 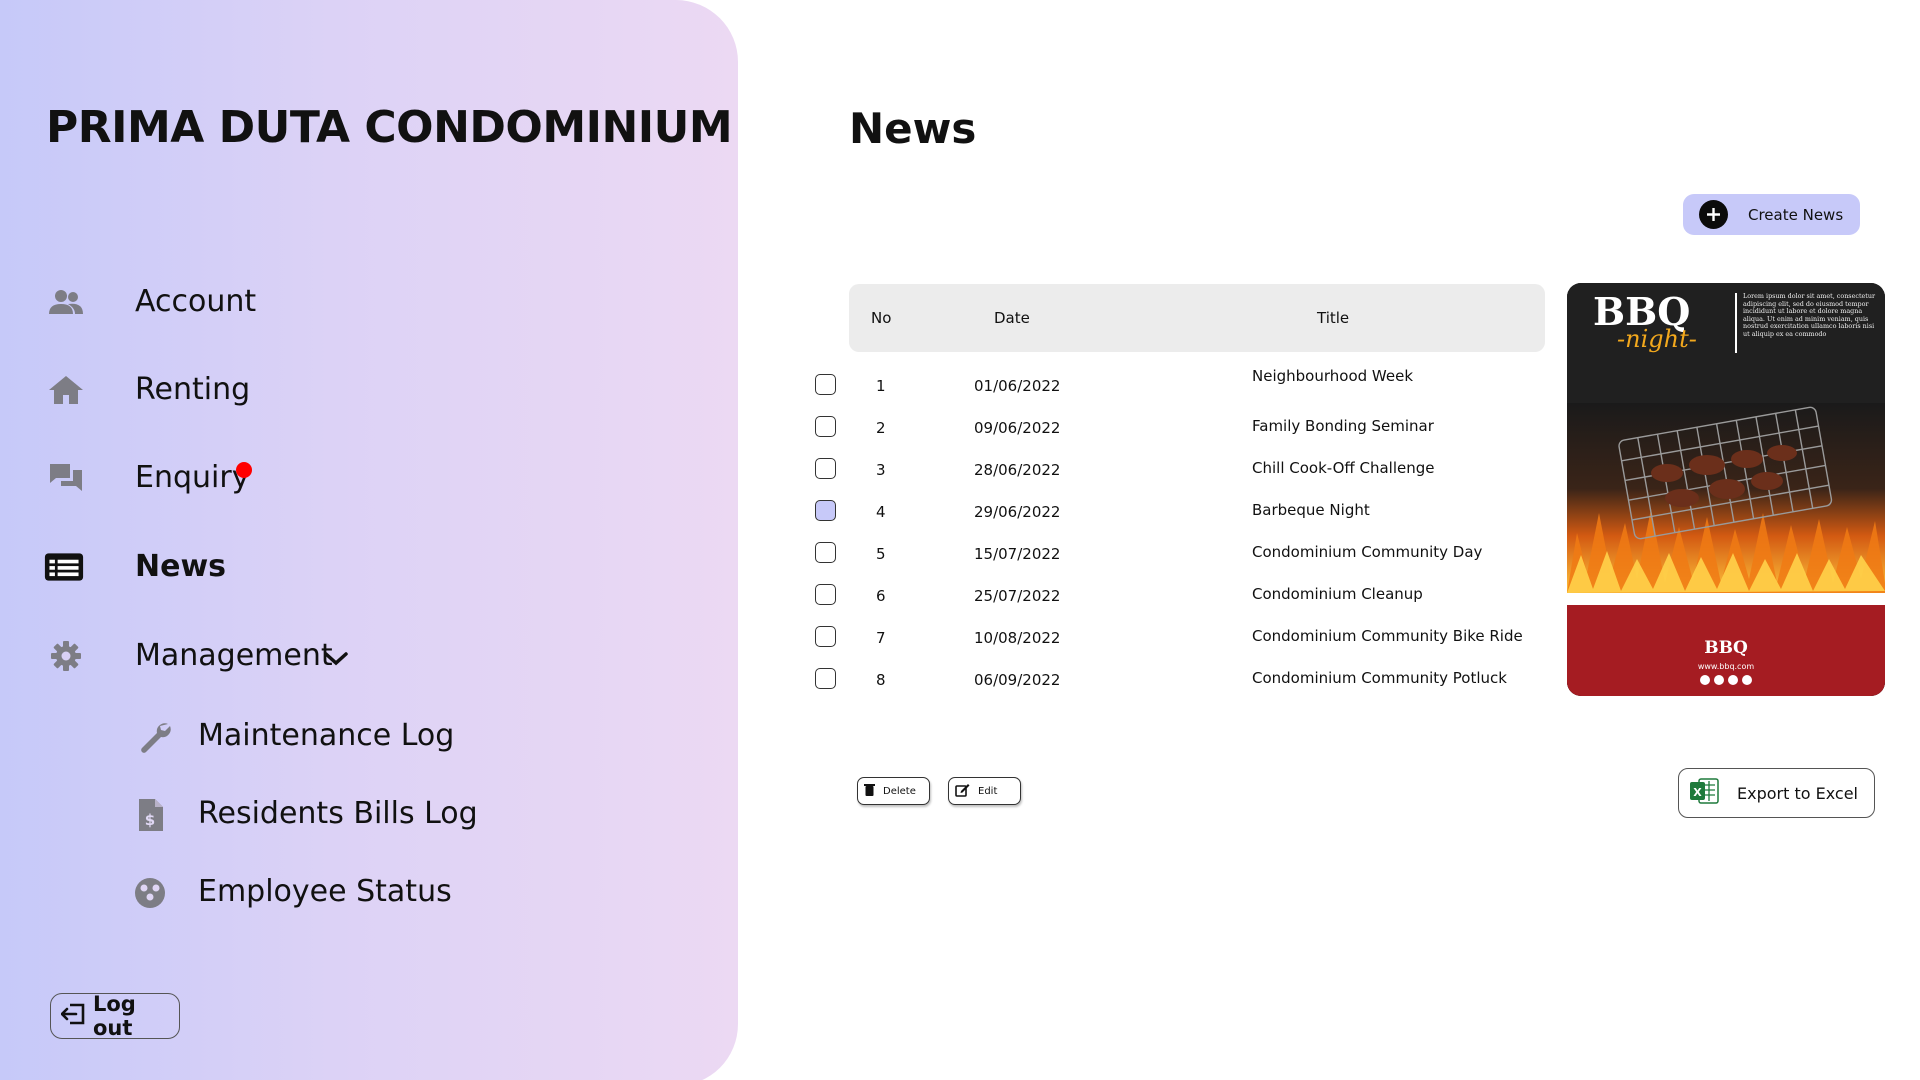 What do you see at coordinates (326, 735) in the screenshot?
I see `sidebar-subitem-label: Maintenance Log` at bounding box center [326, 735].